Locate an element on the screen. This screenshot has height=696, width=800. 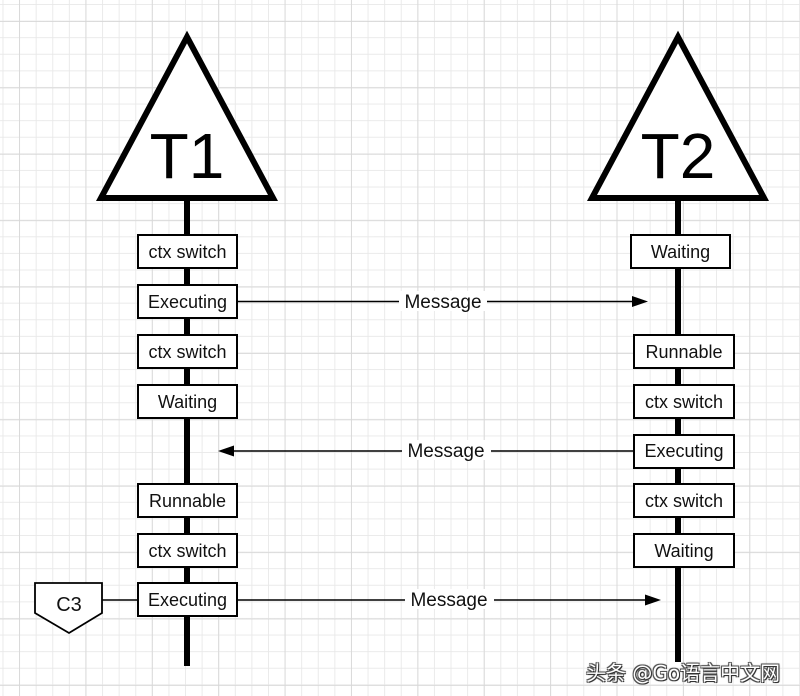
t1-state-ctx-switch-3: ctx switch is located at coordinates (187, 550).